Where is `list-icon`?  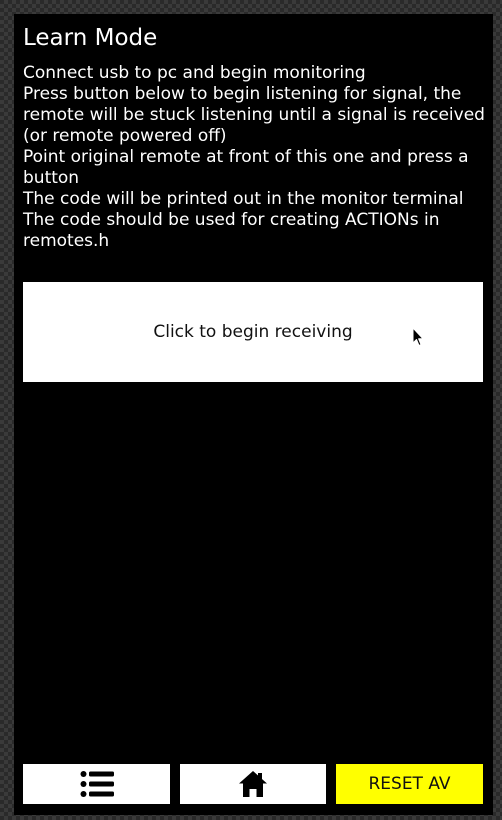
list-icon is located at coordinates (97, 784).